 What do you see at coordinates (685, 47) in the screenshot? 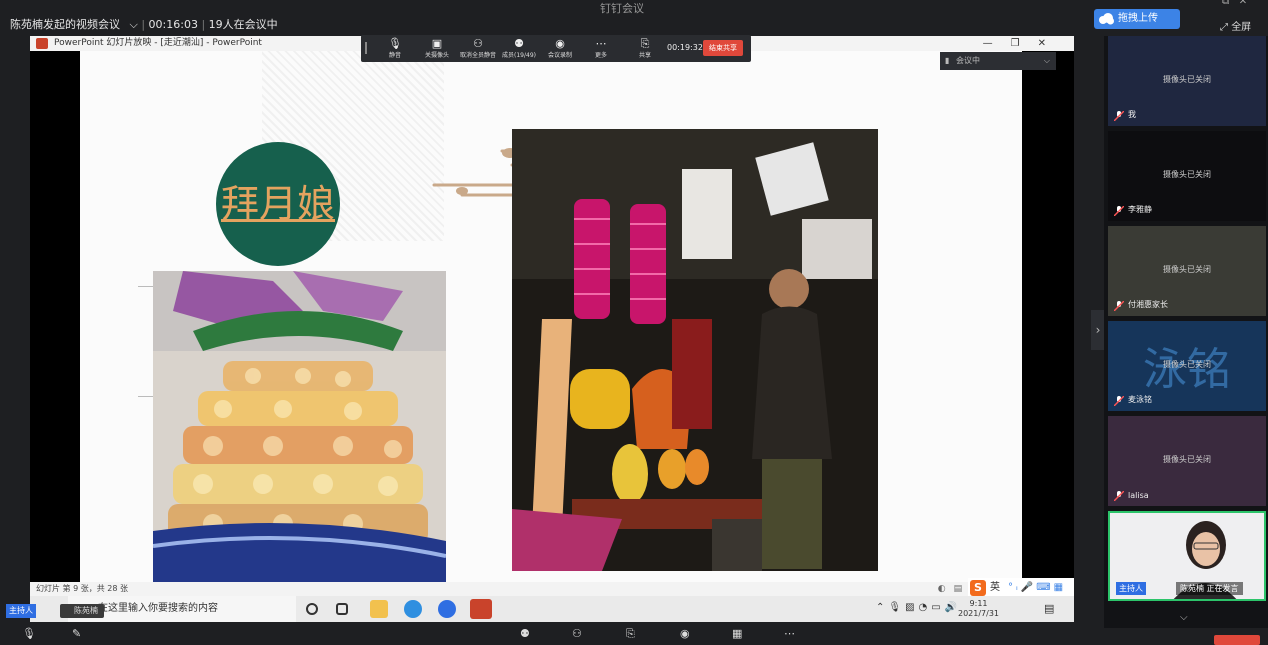
I see `share-timer: 00:19:32` at bounding box center [685, 47].